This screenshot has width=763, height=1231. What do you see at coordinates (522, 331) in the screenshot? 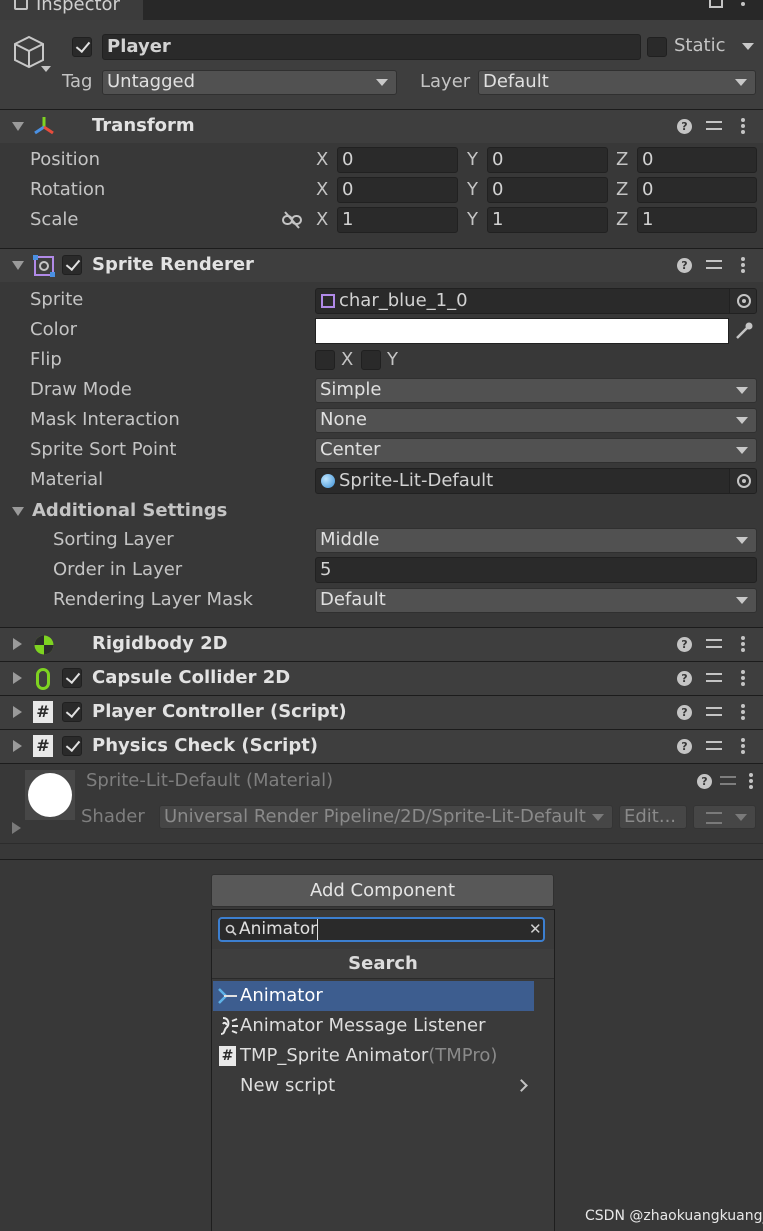
I see `color-swatch` at bounding box center [522, 331].